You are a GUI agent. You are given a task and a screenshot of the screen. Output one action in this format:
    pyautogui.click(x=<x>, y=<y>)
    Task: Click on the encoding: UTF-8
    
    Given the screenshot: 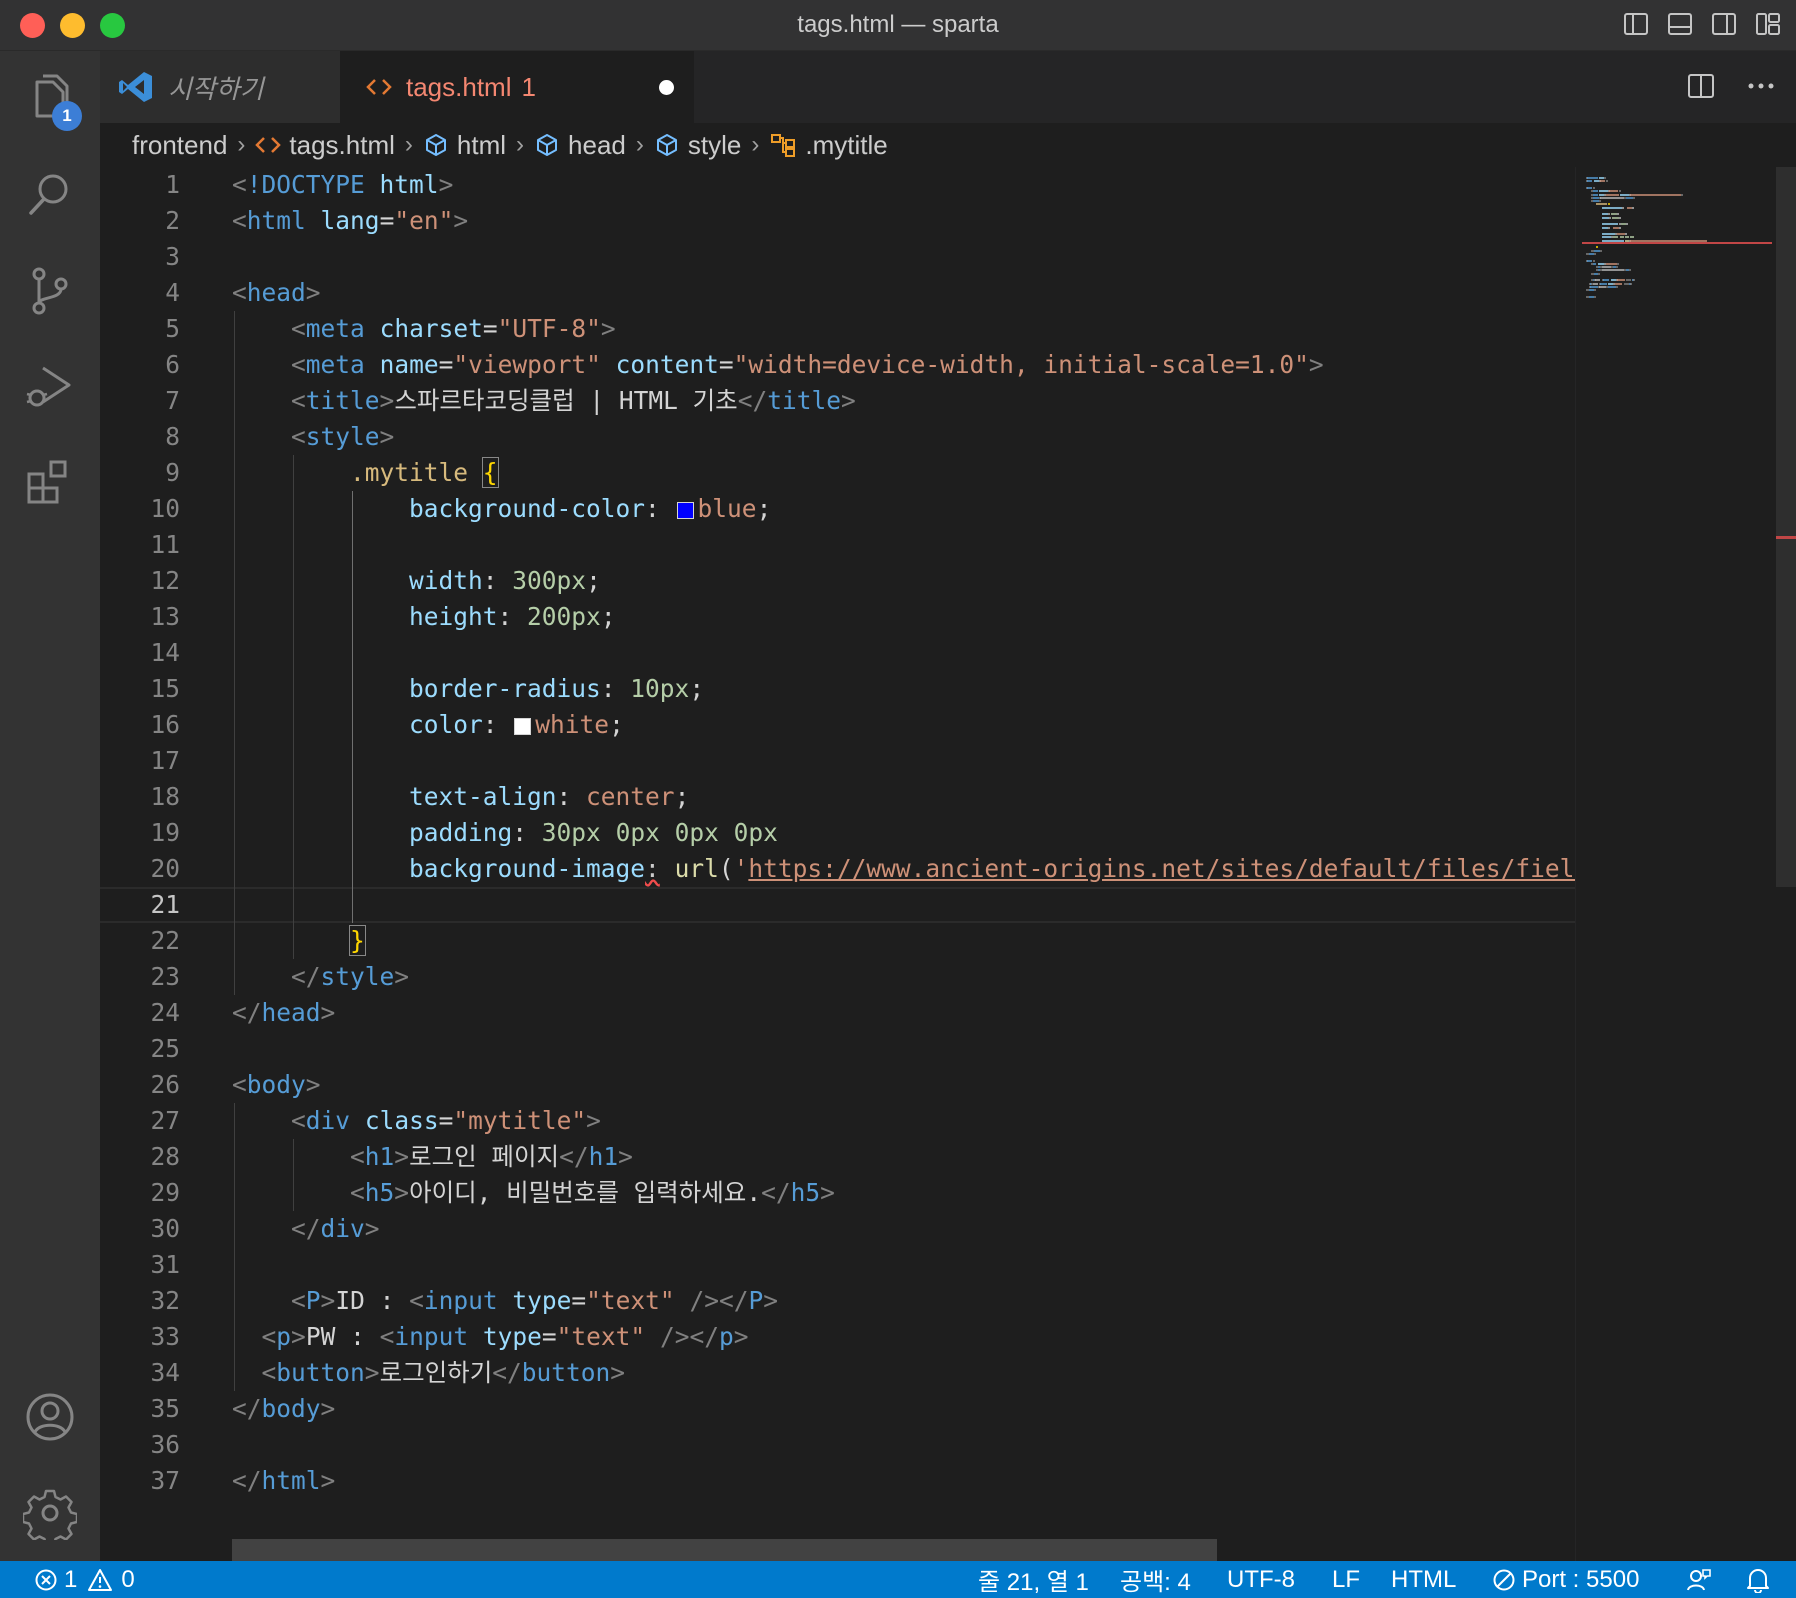 What is the action you would take?
    pyautogui.click(x=1261, y=1579)
    